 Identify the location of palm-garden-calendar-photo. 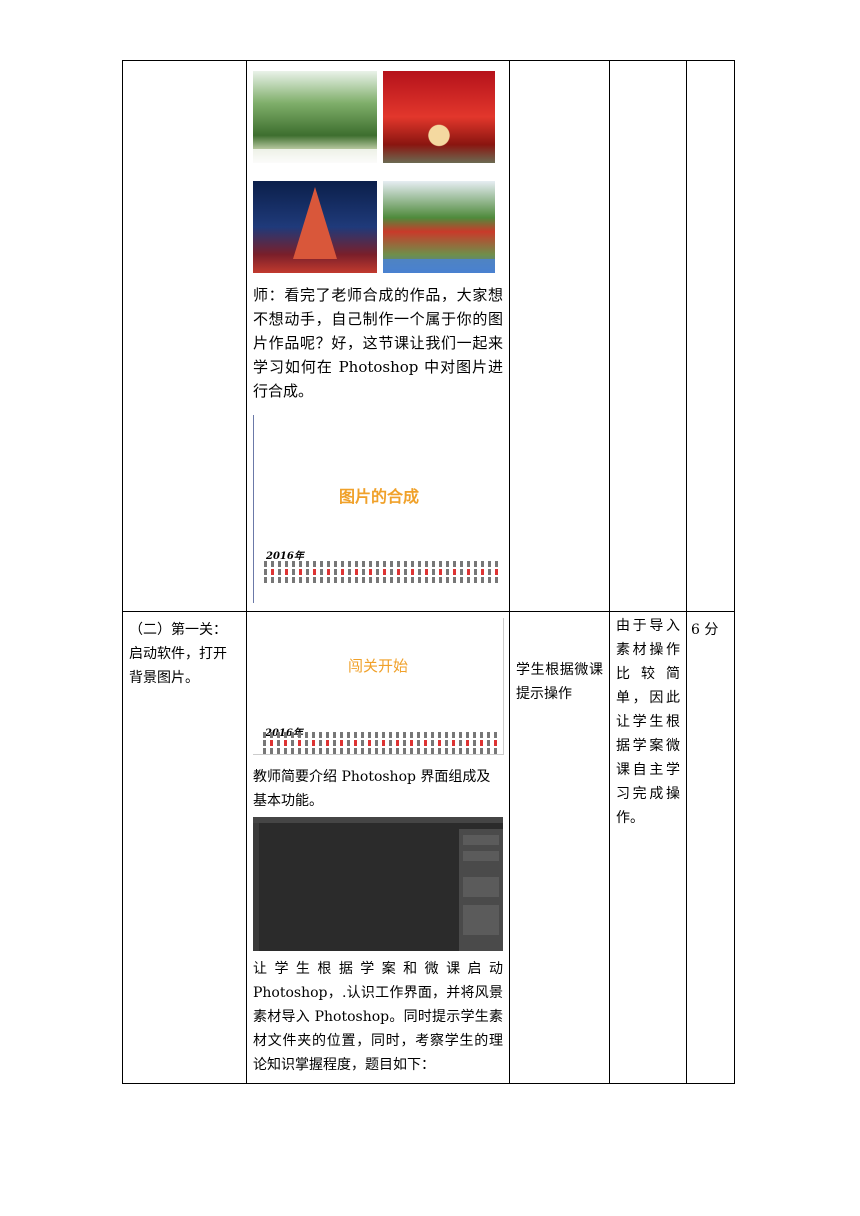
(315, 117).